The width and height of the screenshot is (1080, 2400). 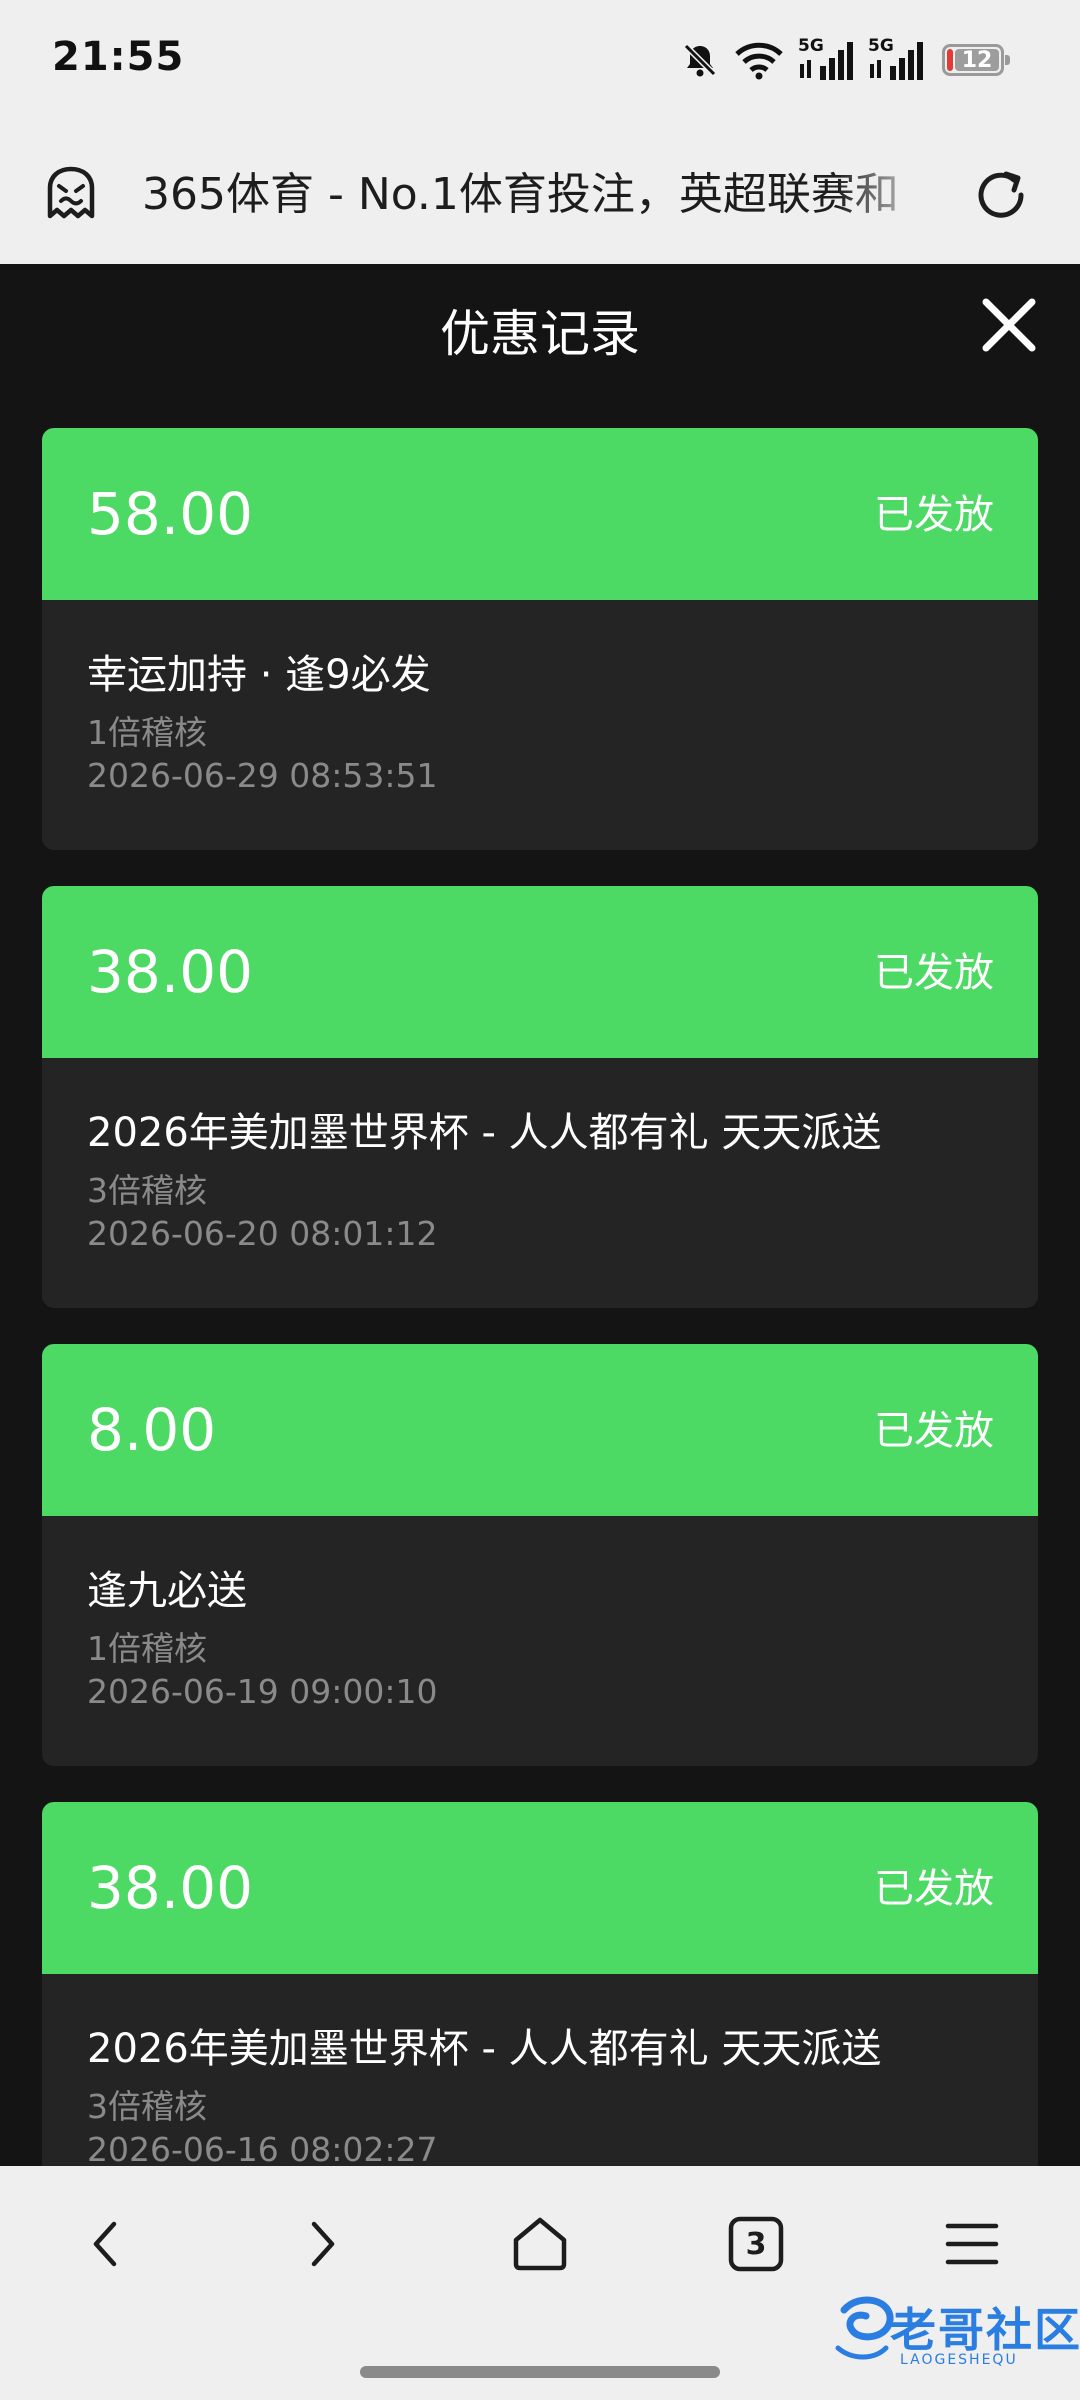 What do you see at coordinates (540, 725) in the screenshot?
I see `record-card-body: 幸运加持 · 逢9必发 1倍稽核 2026-06-29 08:53:51` at bounding box center [540, 725].